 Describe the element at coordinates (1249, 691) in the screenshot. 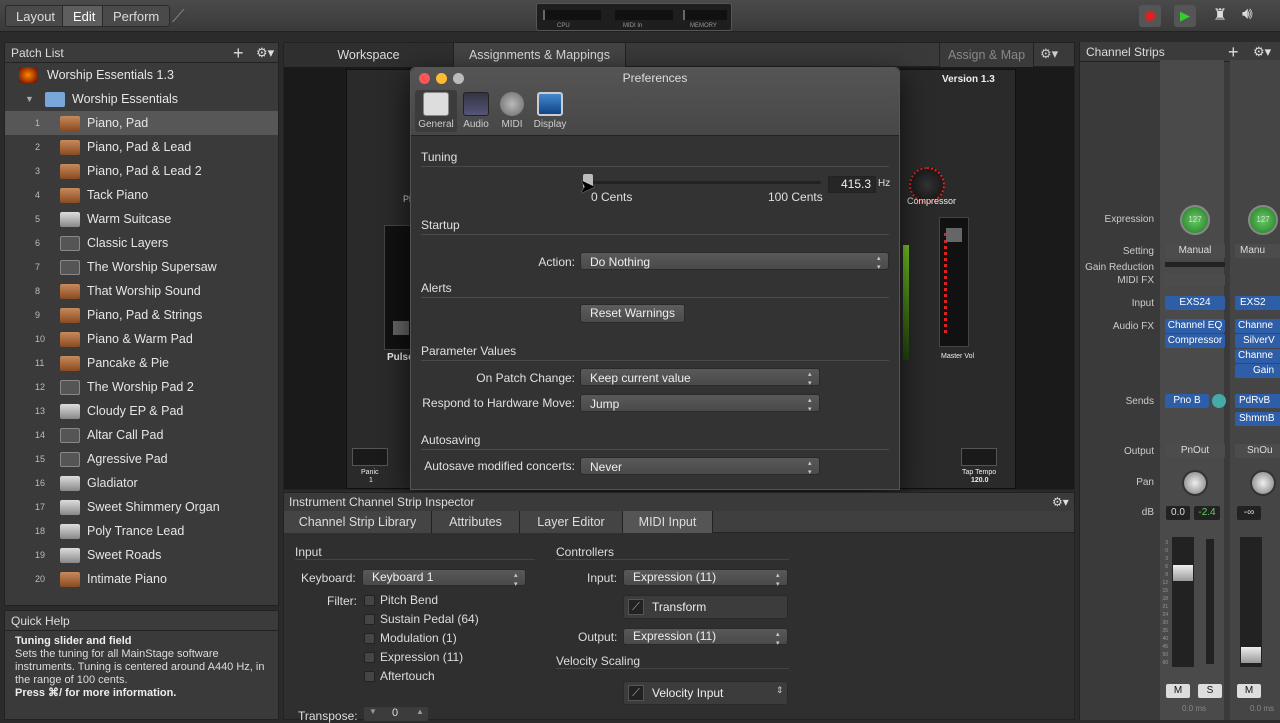

I see `mute-button-2: M` at that location.